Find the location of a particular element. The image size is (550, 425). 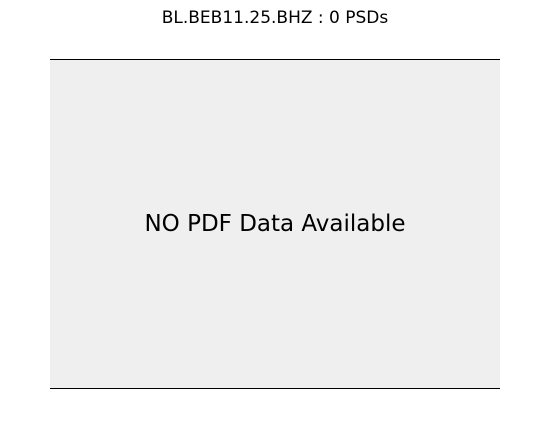

chart-title: BL.BEB11.25.BHZ : 0 PSDs is located at coordinates (275, 18).